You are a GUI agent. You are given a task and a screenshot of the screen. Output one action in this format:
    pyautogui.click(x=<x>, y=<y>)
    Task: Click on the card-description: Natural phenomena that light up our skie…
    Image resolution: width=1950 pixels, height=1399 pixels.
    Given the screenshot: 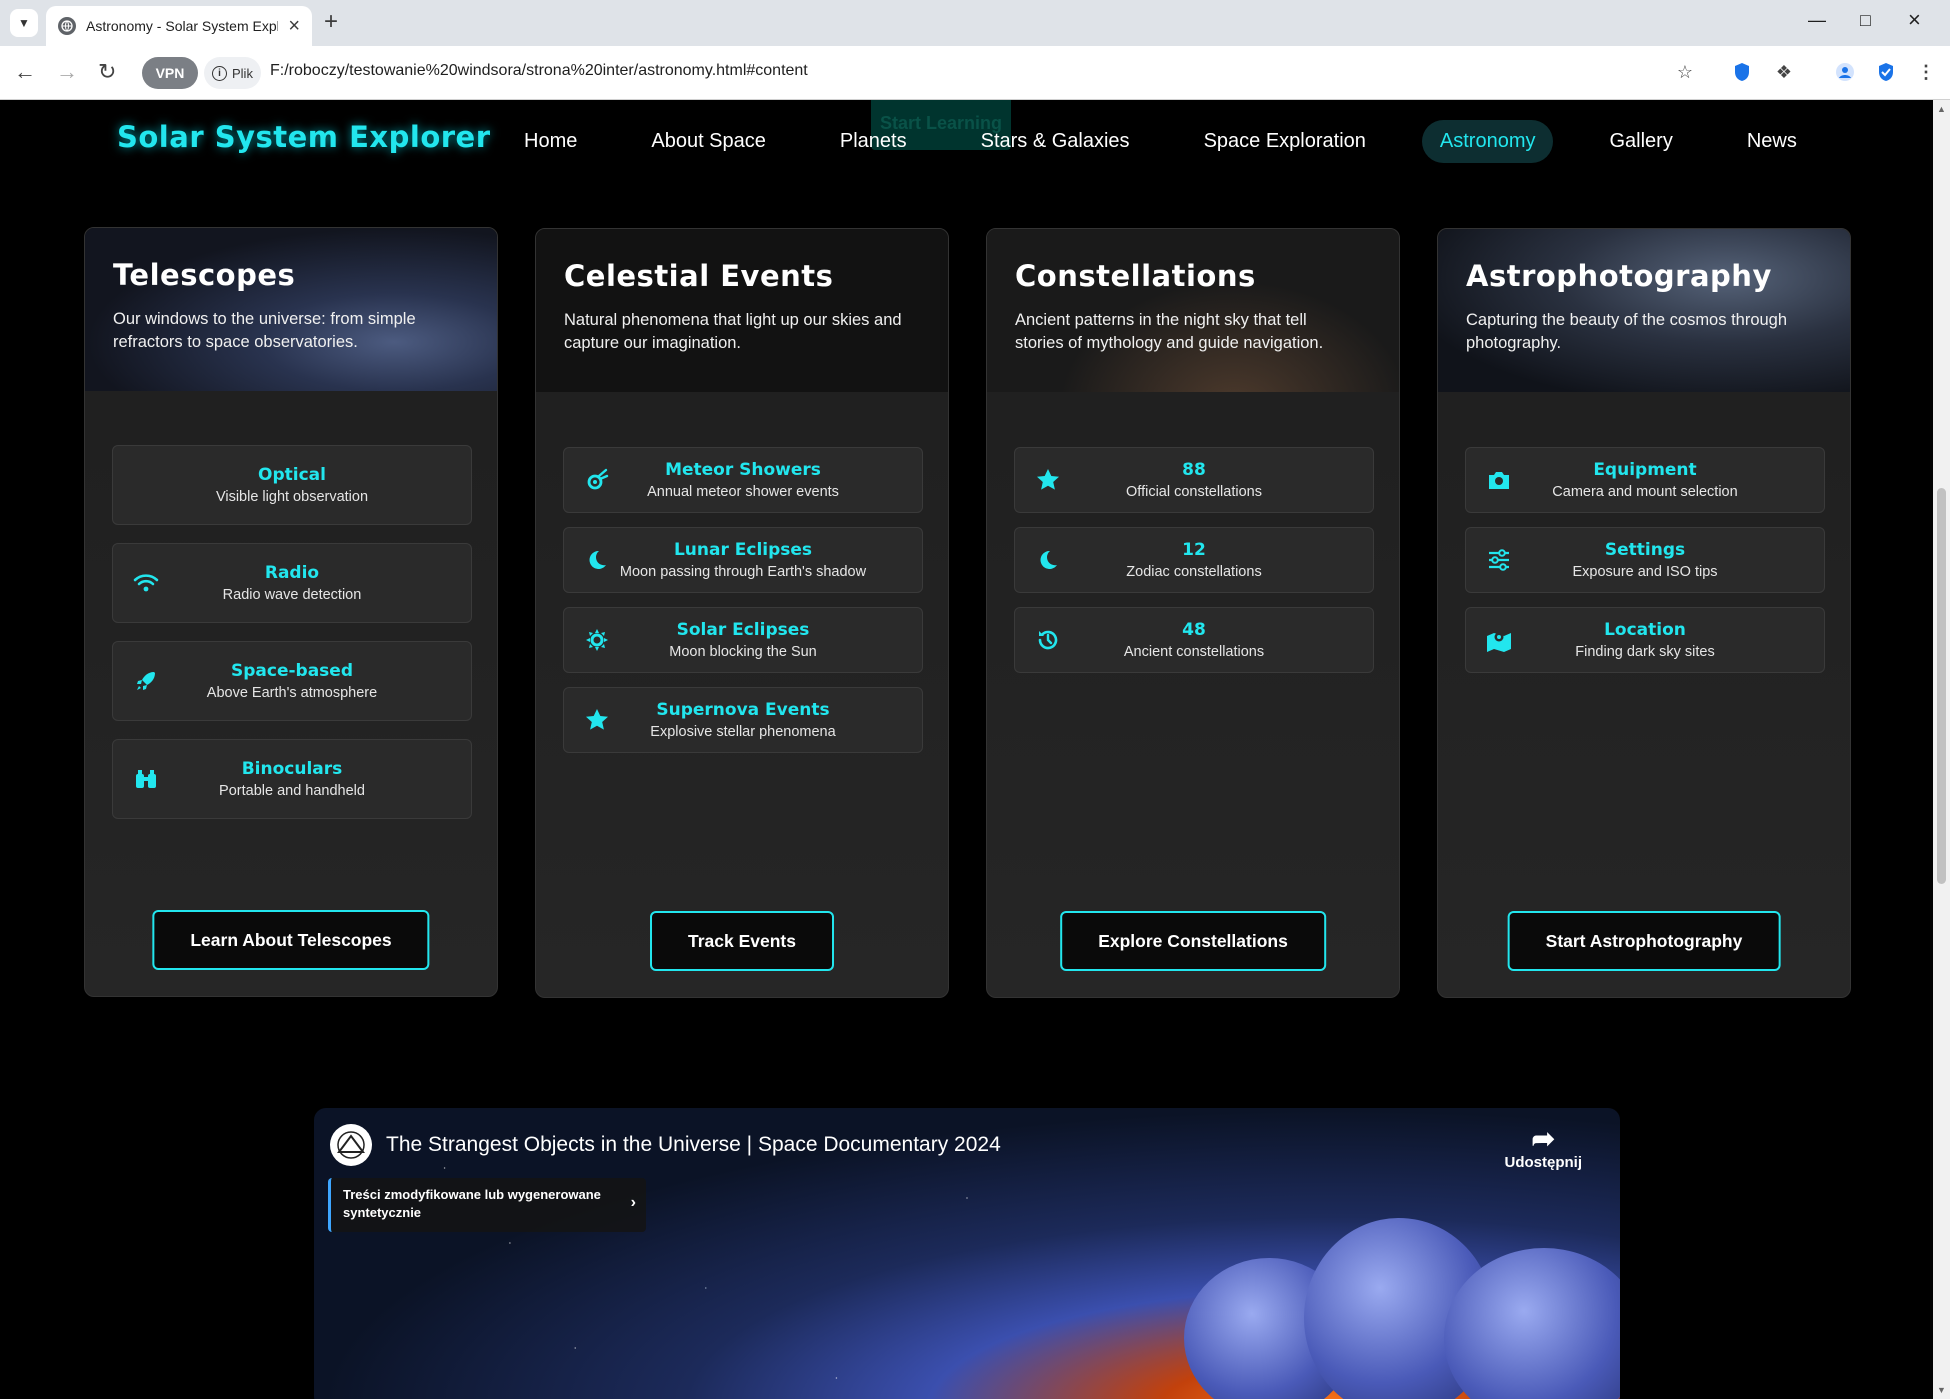 What is the action you would take?
    pyautogui.click(x=733, y=331)
    